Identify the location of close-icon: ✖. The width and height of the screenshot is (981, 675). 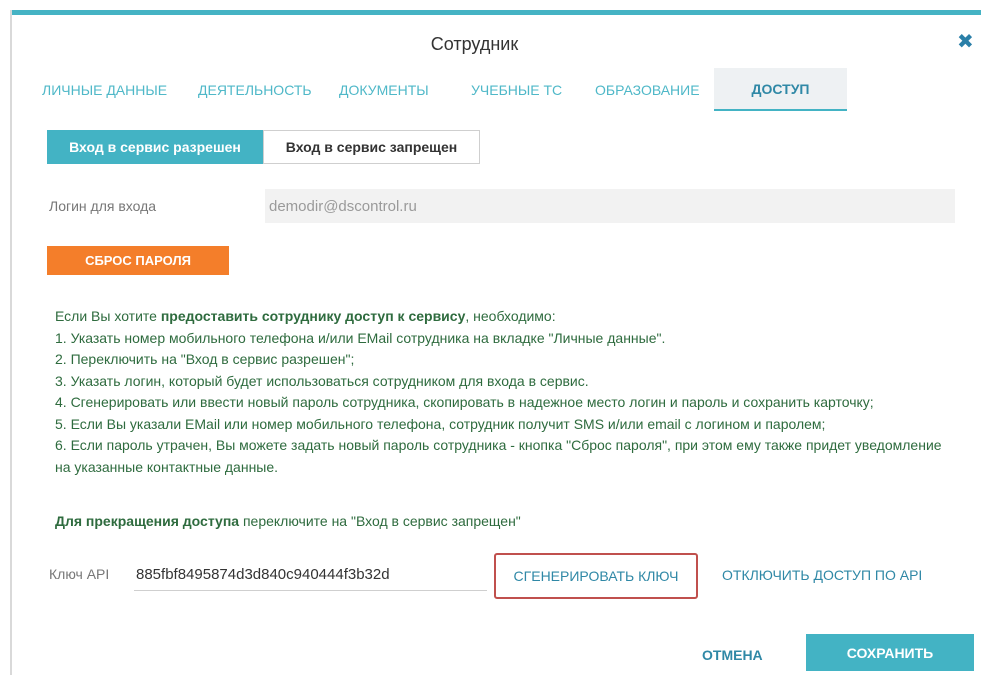
(965, 42).